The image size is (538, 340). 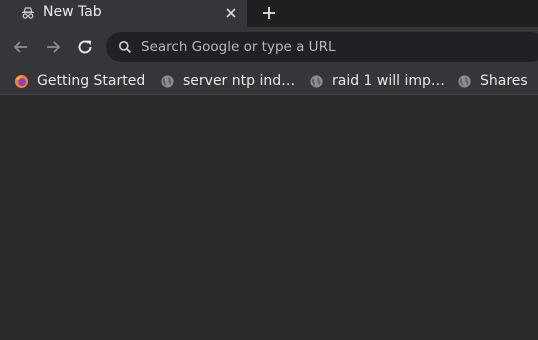 What do you see at coordinates (72, 12) in the screenshot?
I see `tab-title: New Tab` at bounding box center [72, 12].